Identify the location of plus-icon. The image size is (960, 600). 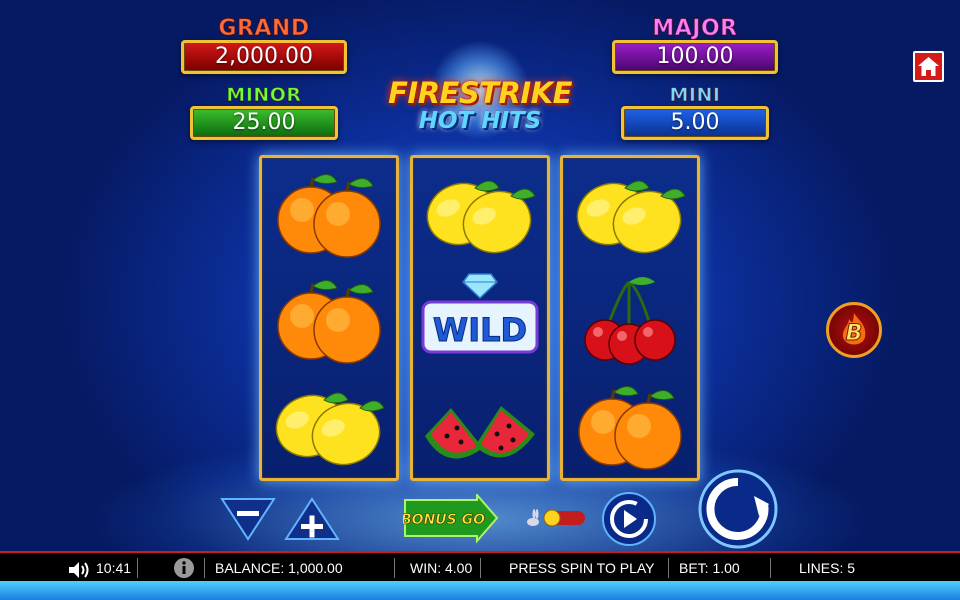
(312, 518).